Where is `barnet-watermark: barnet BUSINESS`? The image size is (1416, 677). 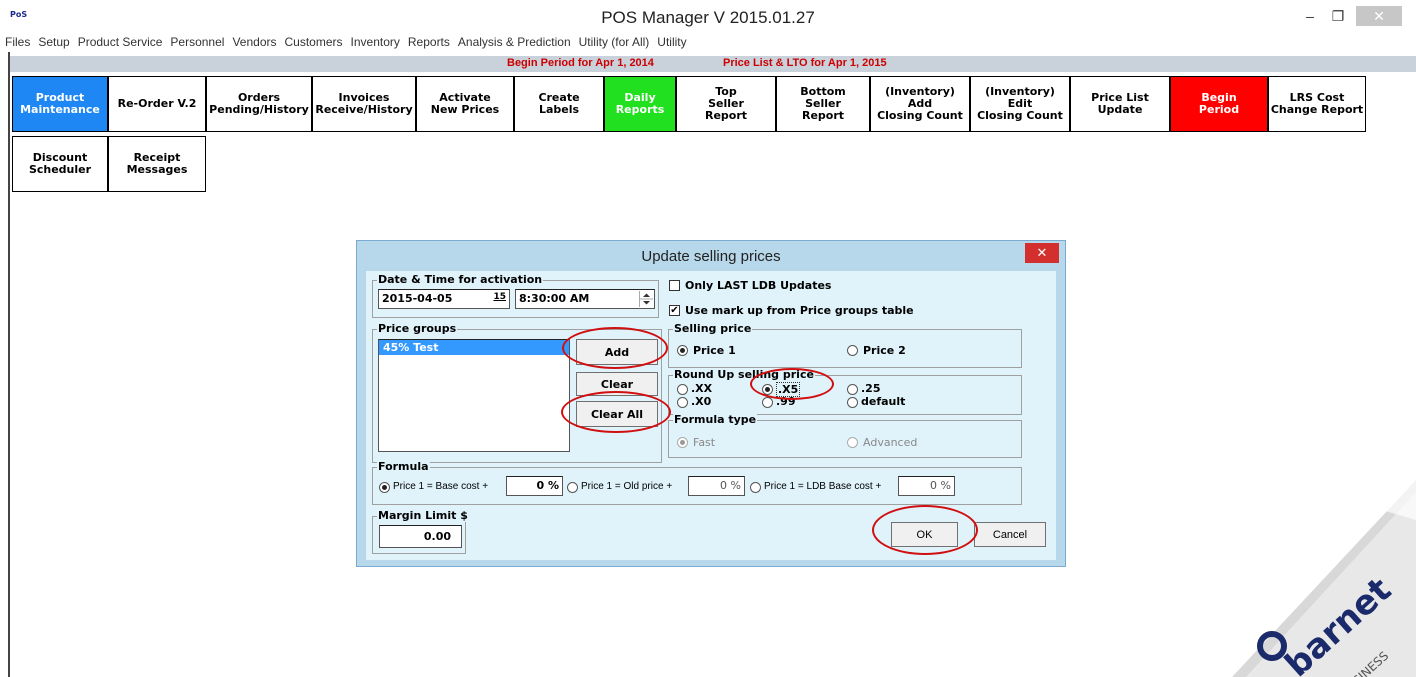 barnet-watermark: barnet BUSINESS is located at coordinates (1324, 578).